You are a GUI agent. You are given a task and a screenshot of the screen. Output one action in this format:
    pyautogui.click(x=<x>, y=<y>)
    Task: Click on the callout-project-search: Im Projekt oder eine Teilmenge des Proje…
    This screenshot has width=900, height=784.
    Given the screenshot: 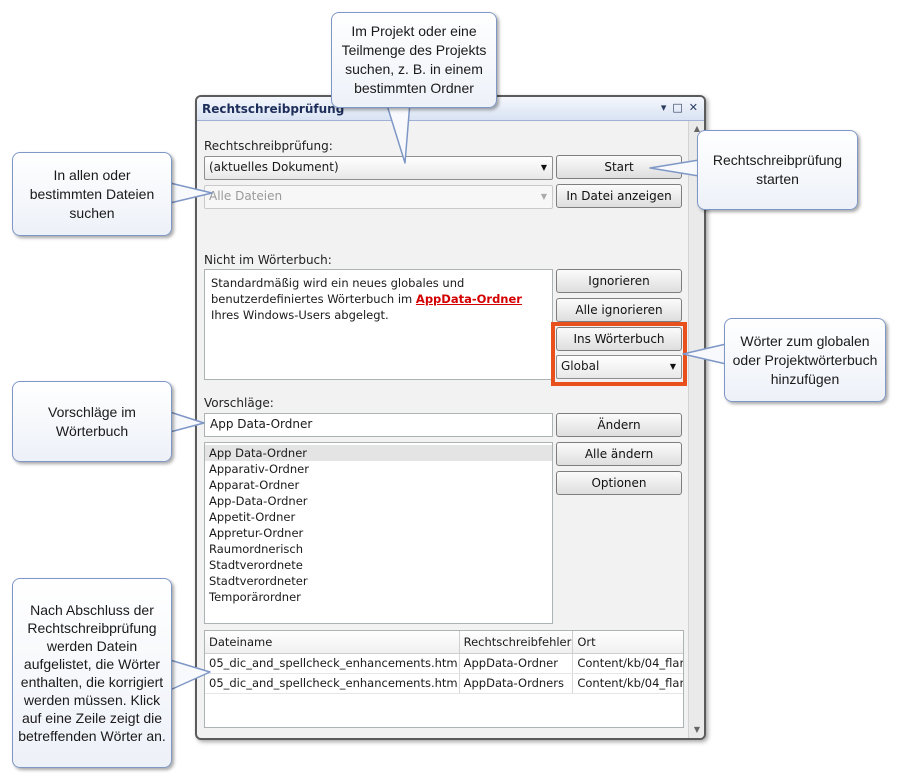 What is the action you would take?
    pyautogui.click(x=414, y=60)
    